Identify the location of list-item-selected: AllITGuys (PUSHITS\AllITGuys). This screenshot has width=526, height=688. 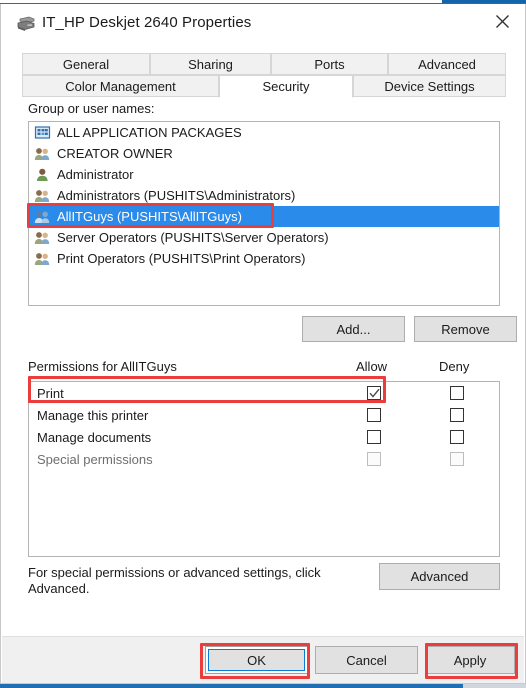
(264, 216).